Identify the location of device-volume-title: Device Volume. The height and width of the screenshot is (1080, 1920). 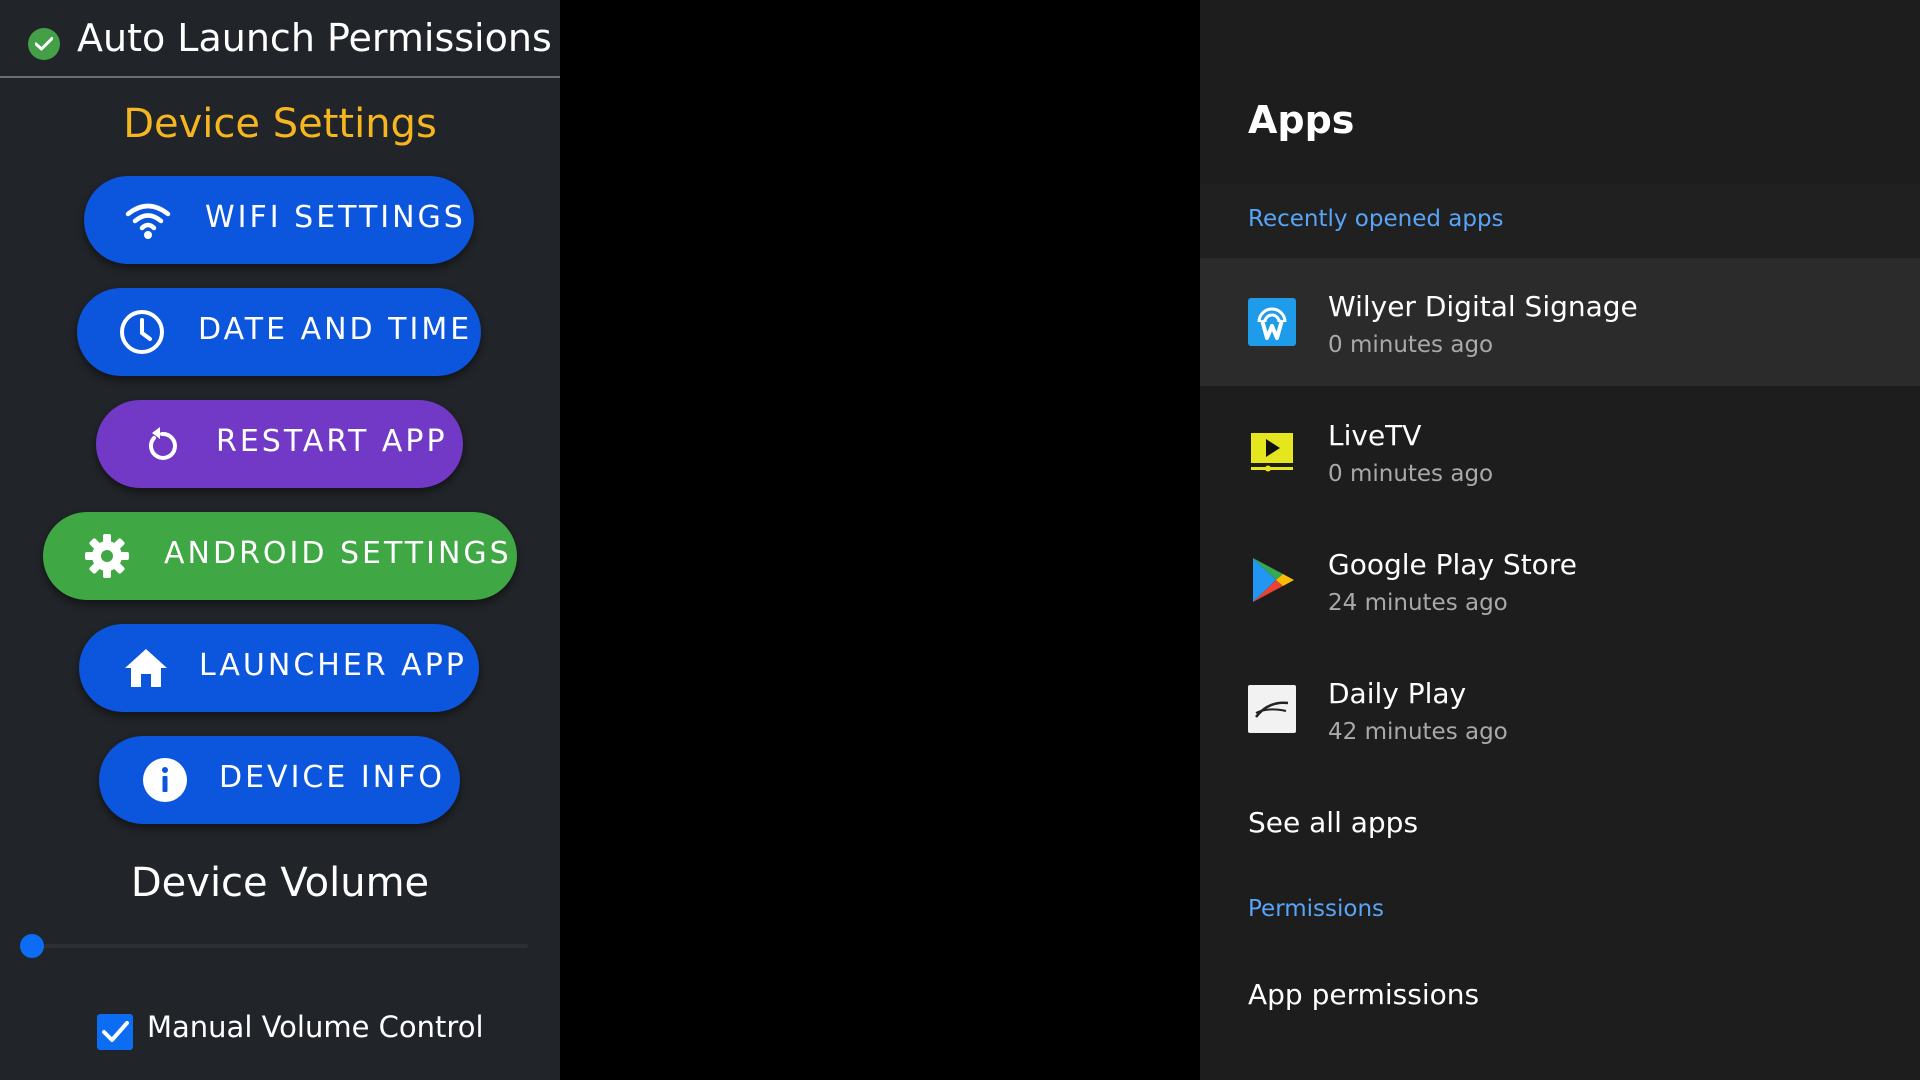
(280, 883).